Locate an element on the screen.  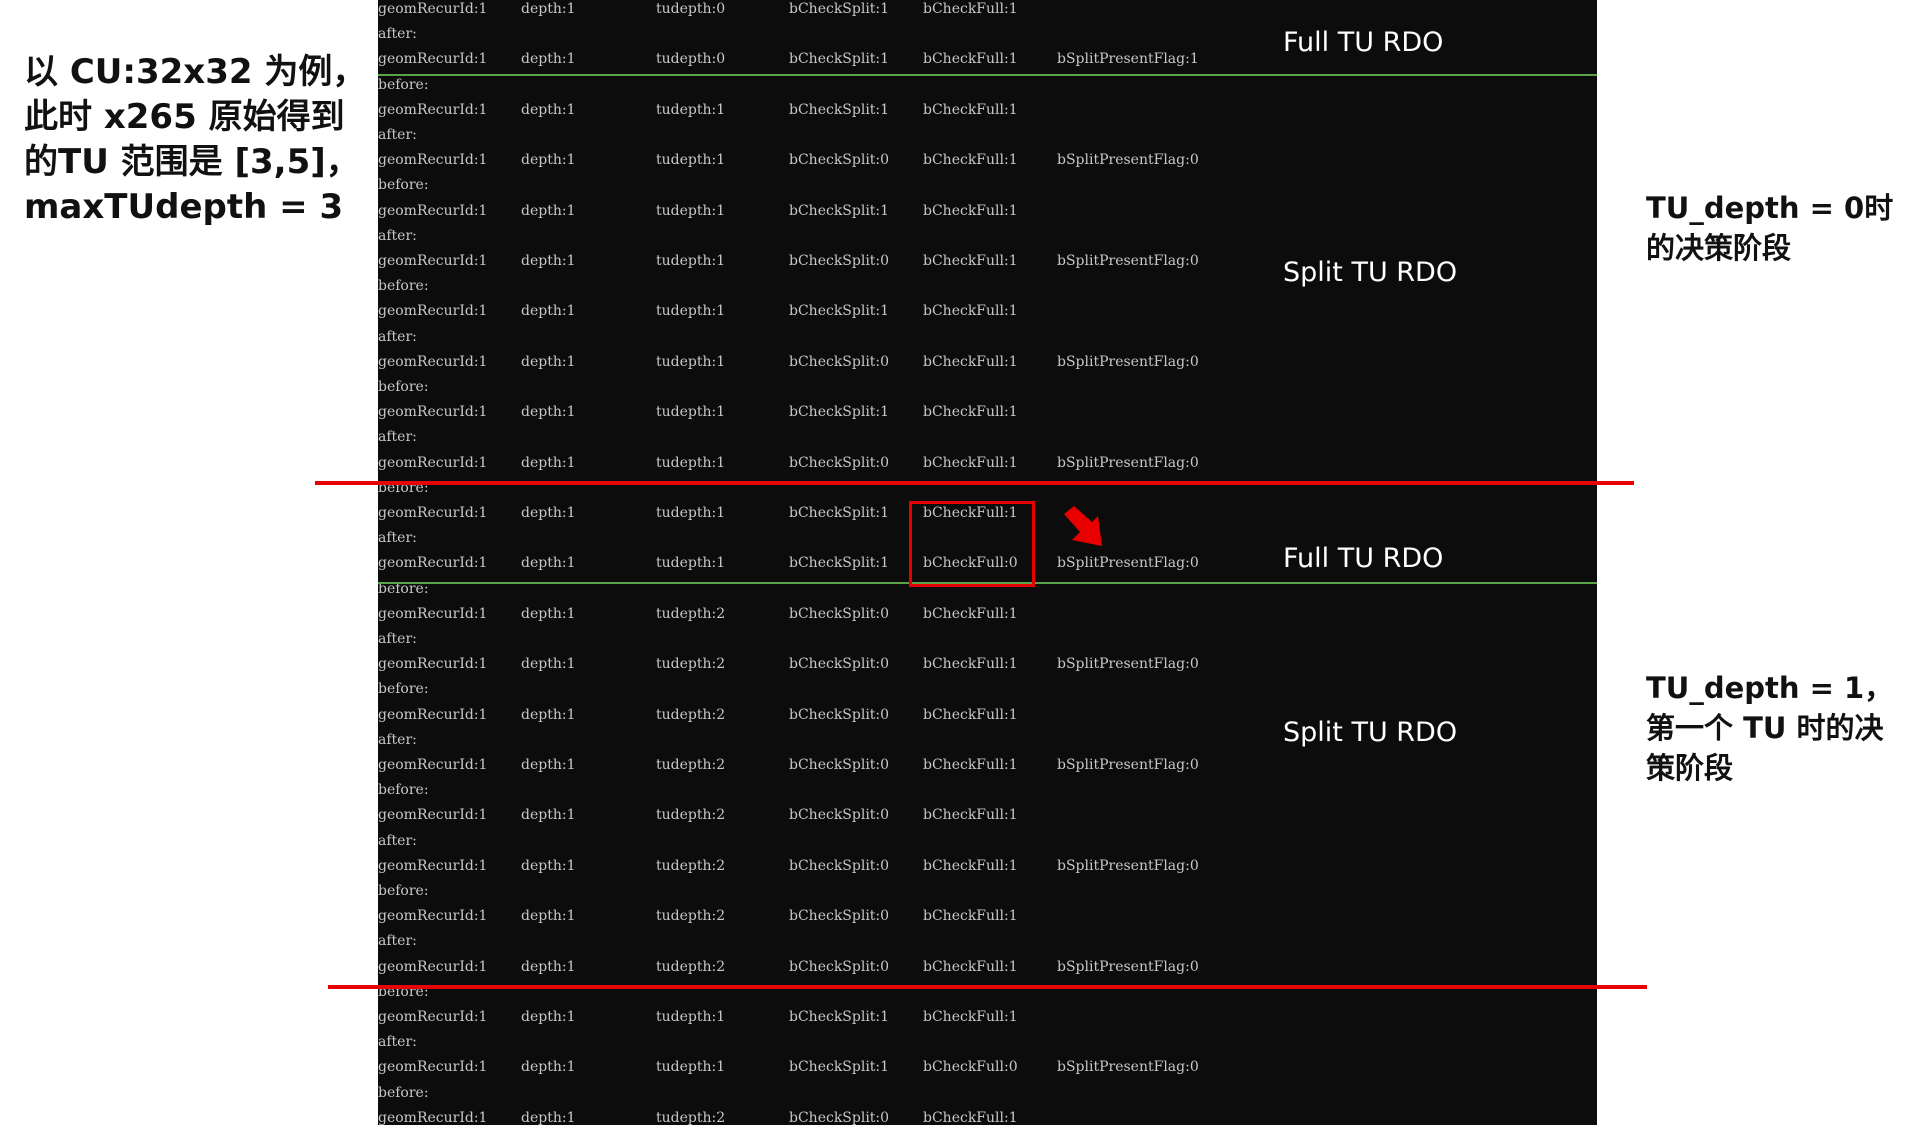
stage-divider-bottom is located at coordinates (987, 987).